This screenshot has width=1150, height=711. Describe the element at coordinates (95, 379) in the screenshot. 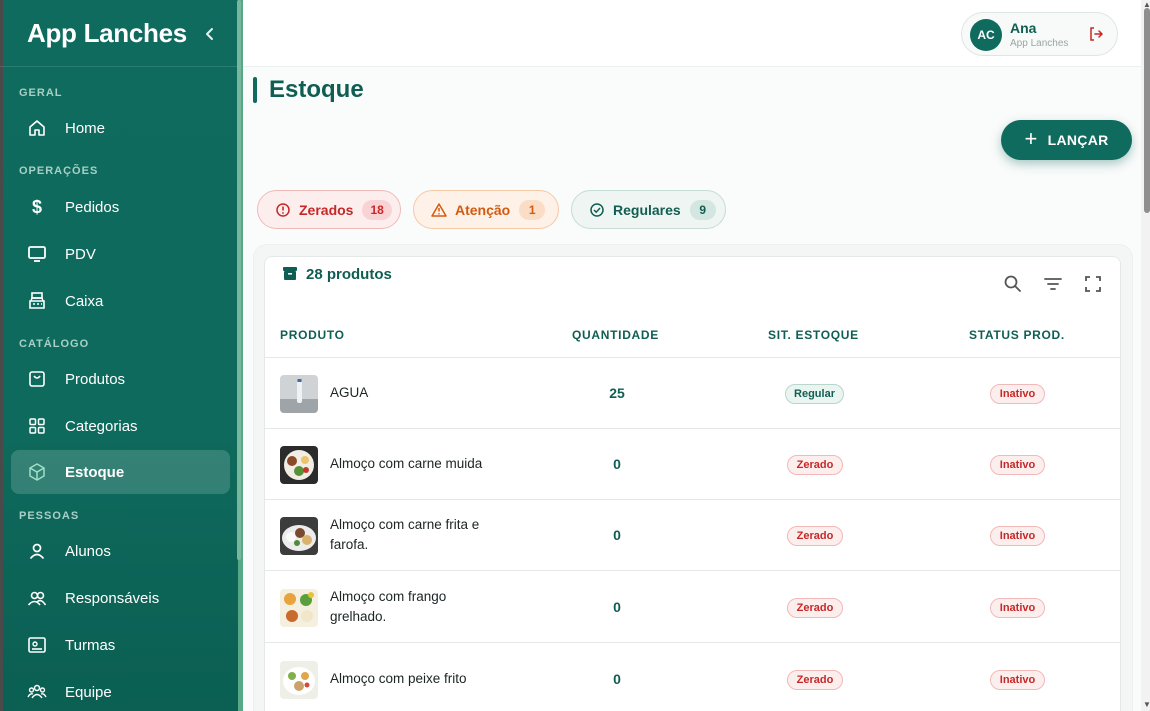

I see `sidebar-item-label: Produtos` at that location.